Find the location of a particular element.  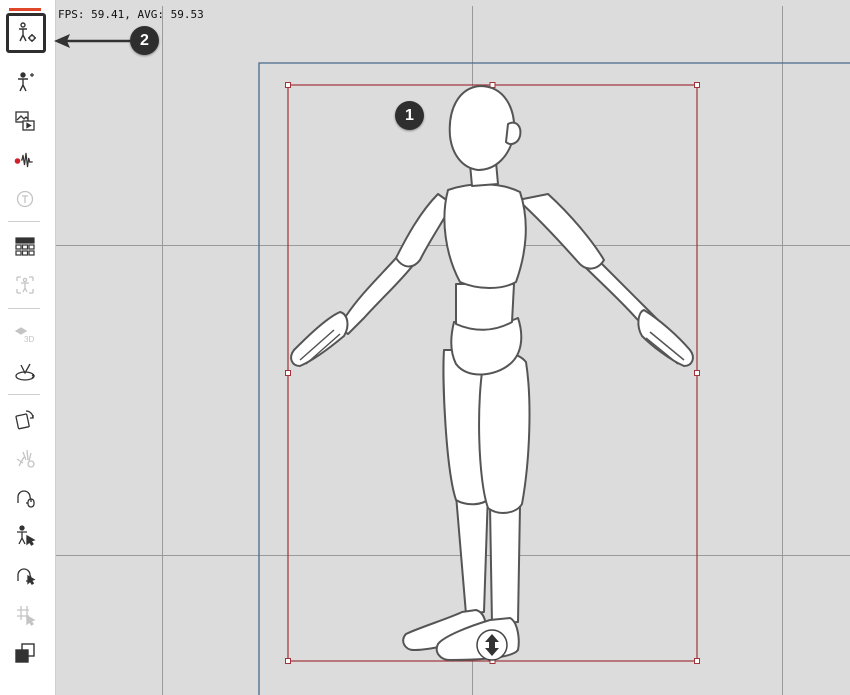

pose-frame-button is located at coordinates (25, 285).